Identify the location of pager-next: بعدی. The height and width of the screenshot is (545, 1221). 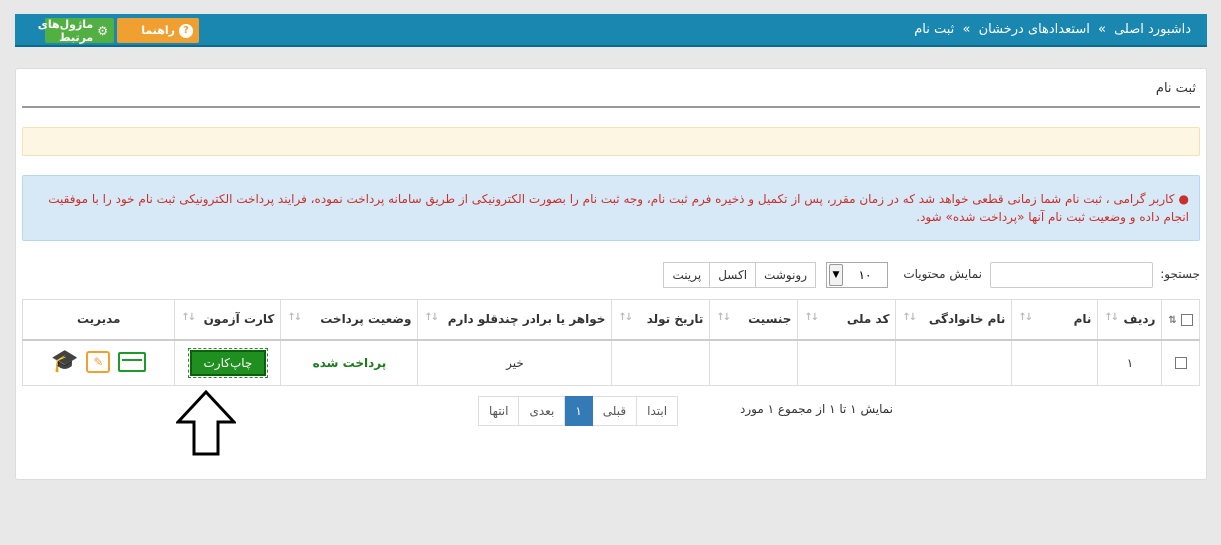
(542, 411).